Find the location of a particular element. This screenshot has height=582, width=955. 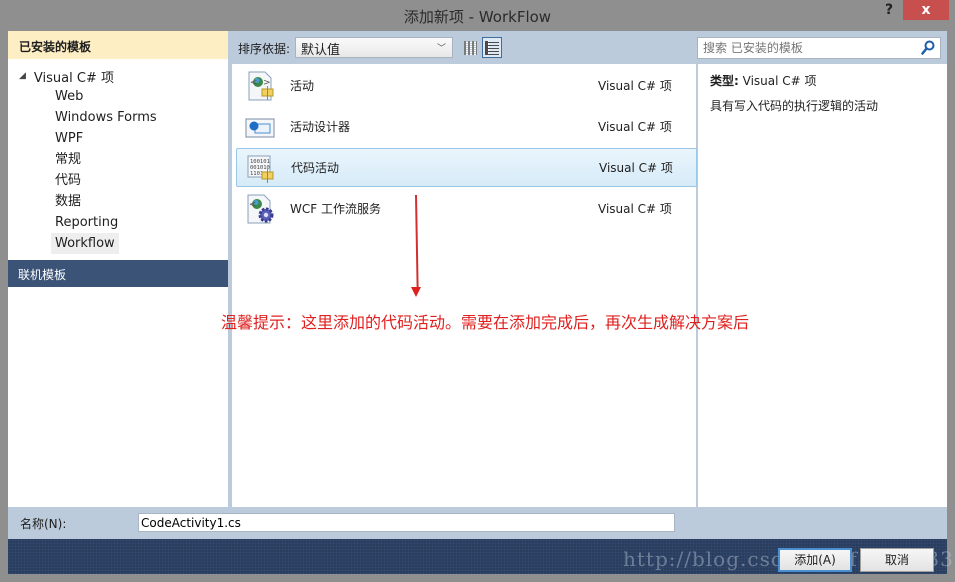

small-icons-view-icon is located at coordinates (470, 47).